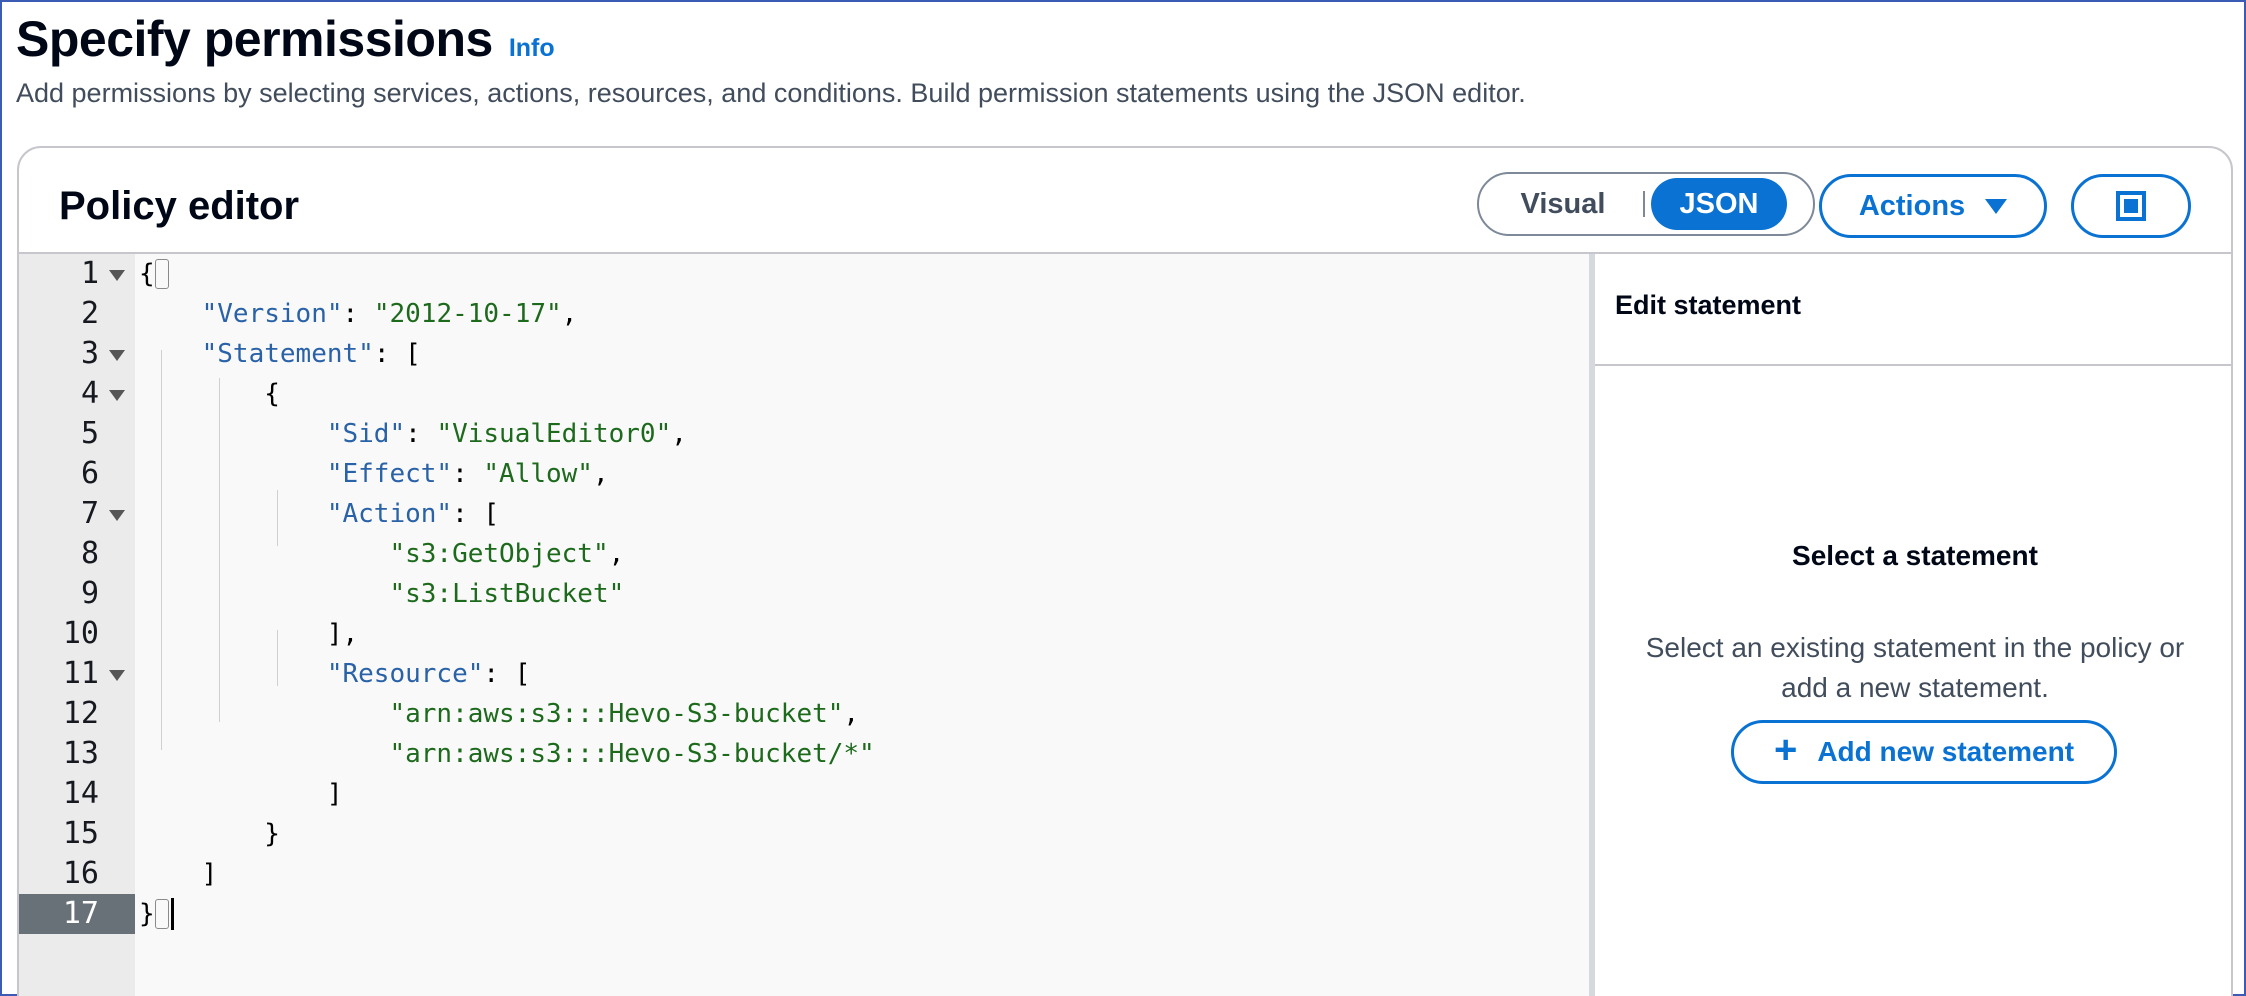  I want to click on json-key: "Version", so click(272, 314).